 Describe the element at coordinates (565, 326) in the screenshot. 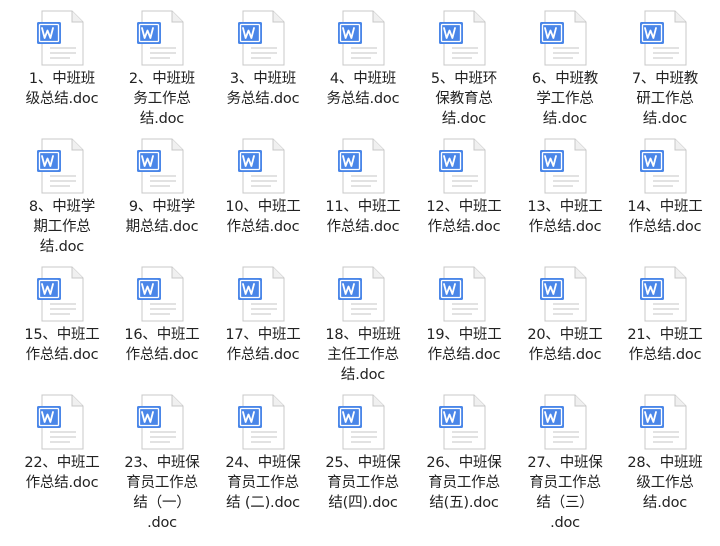

I see `file-item: 20、中班工 作总结.doc` at that location.